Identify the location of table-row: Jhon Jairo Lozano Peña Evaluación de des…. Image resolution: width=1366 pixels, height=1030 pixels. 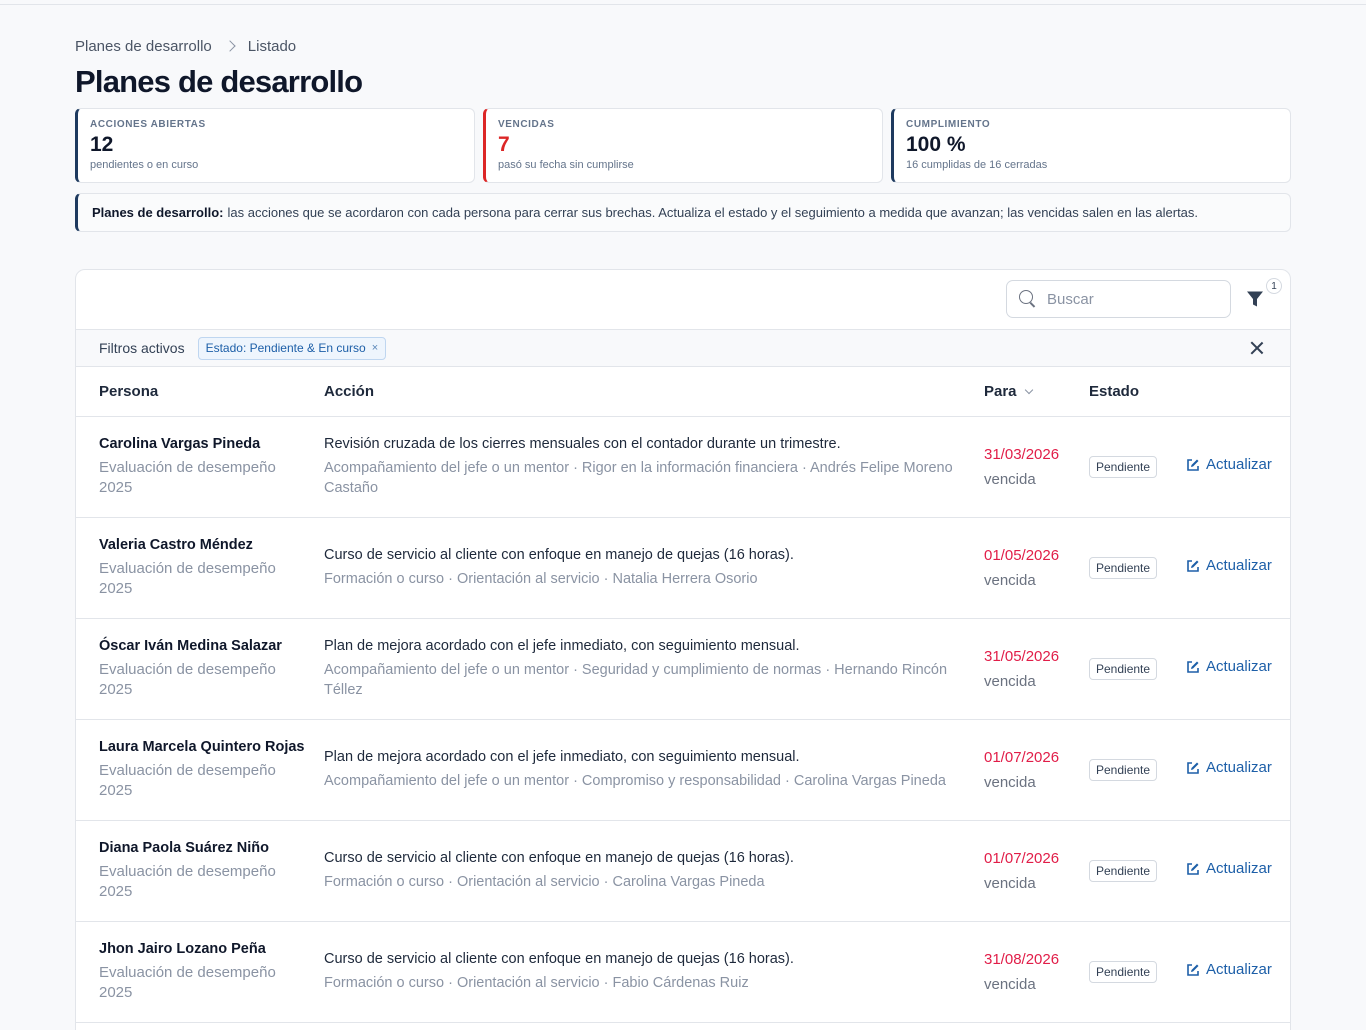
(683, 971).